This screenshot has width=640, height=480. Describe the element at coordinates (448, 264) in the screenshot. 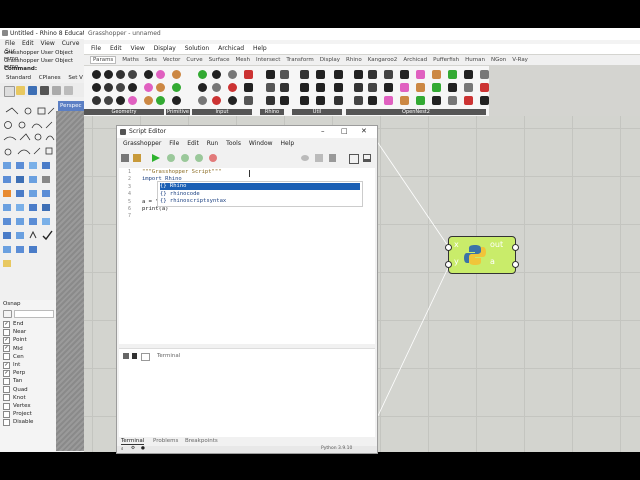

I see `input-grip-y` at that location.